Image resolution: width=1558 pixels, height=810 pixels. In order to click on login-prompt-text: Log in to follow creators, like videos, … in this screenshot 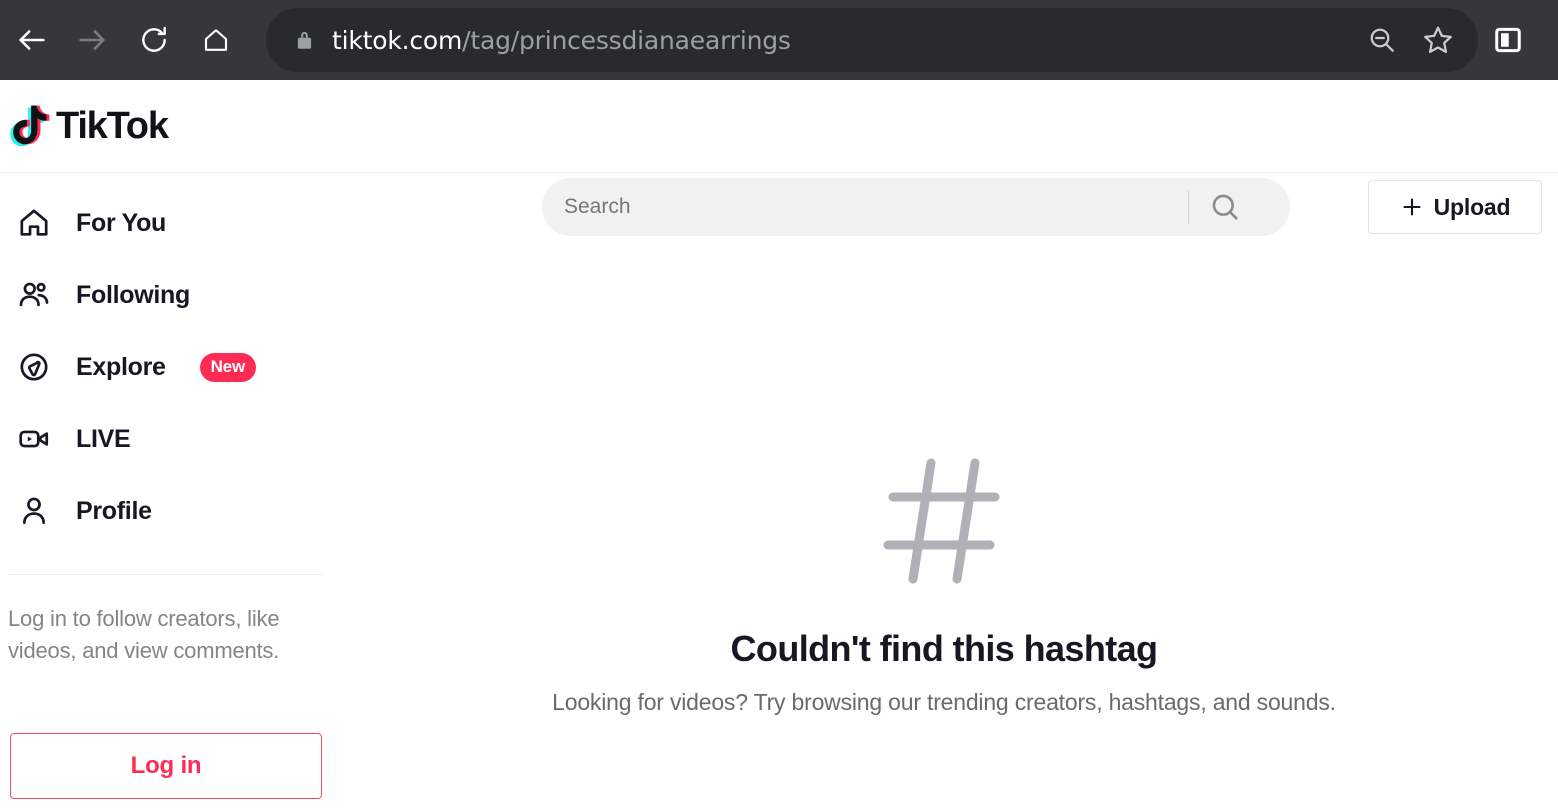, I will do `click(144, 634)`.